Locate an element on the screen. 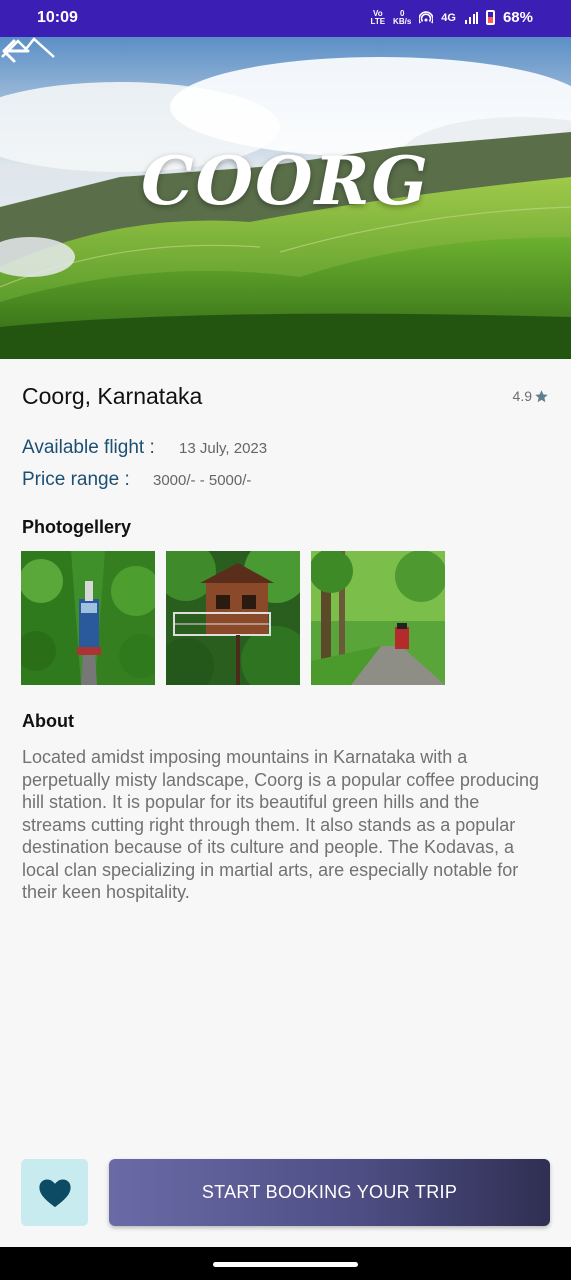 This screenshot has height=1280, width=571. home-gesture-handle is located at coordinates (285, 1264).